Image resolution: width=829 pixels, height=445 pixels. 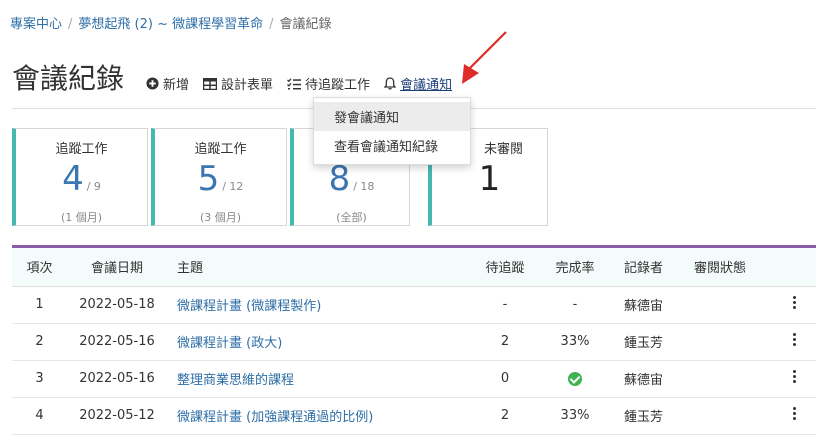 I want to click on stat-card-value-row: 5/ 12, so click(x=220, y=183).